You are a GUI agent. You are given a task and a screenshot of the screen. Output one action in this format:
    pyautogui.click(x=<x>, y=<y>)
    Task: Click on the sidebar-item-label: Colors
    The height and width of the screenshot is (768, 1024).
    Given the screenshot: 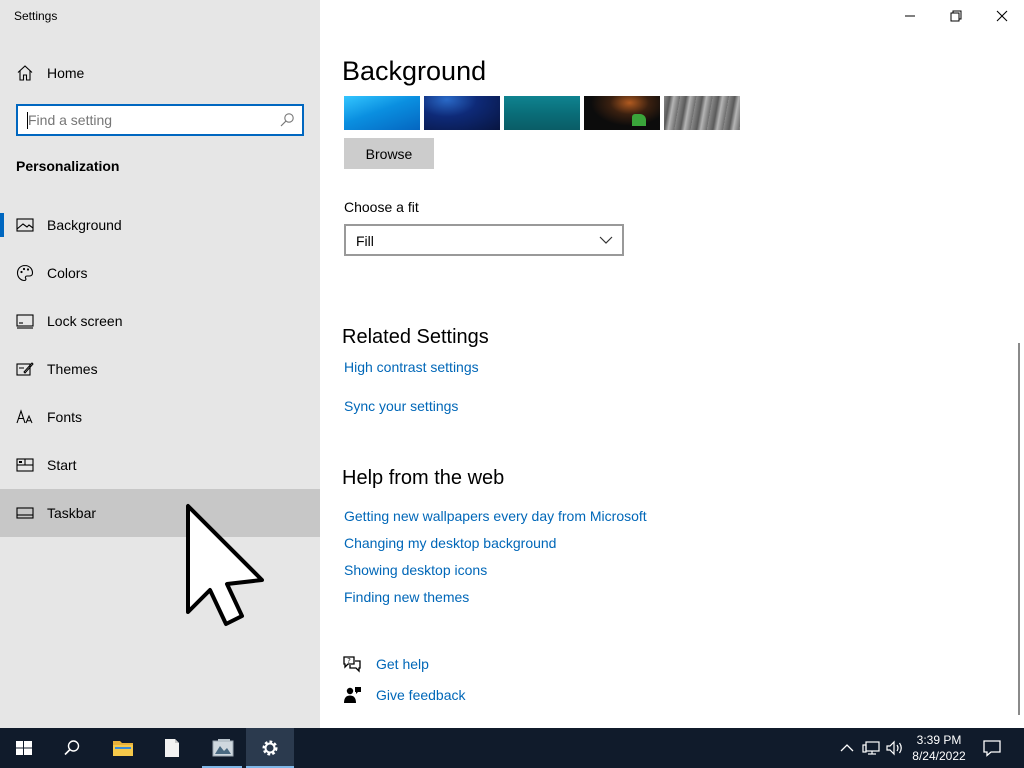 What is the action you would take?
    pyautogui.click(x=67, y=273)
    